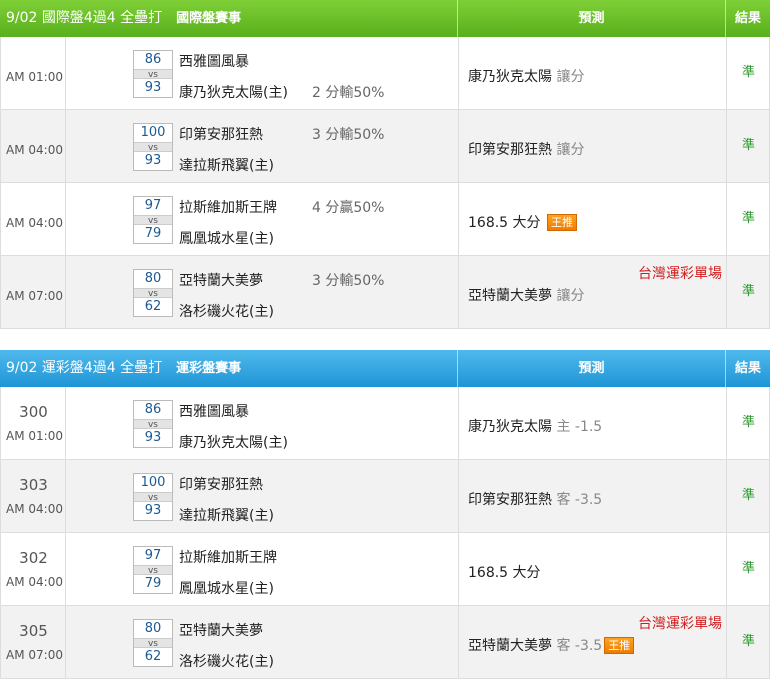 The image size is (770, 680). I want to click on game-number: 303, so click(33, 485).